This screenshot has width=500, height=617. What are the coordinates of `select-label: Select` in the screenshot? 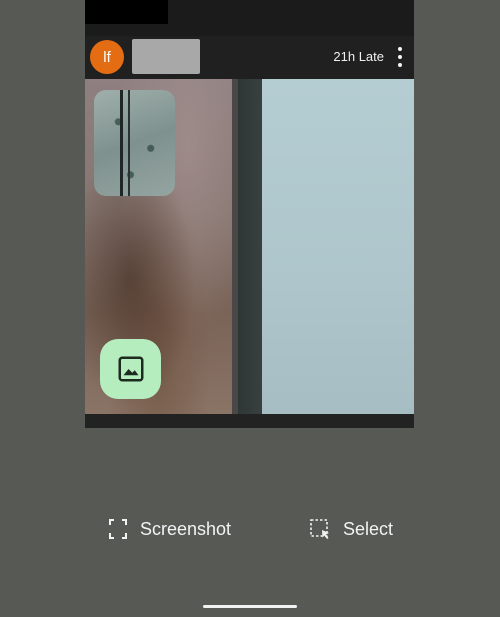 It's located at (368, 528).